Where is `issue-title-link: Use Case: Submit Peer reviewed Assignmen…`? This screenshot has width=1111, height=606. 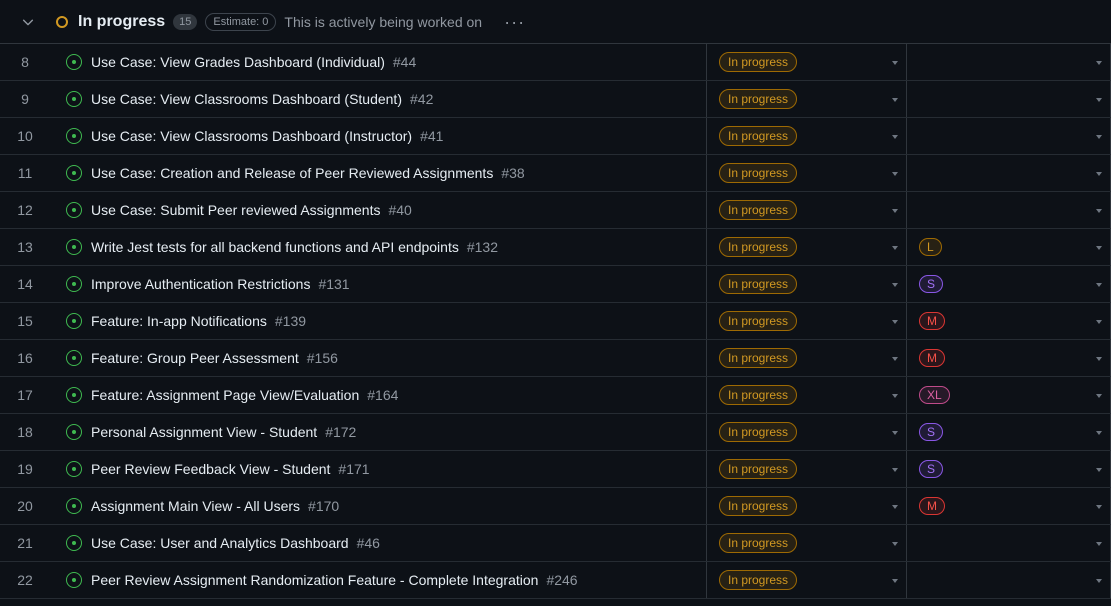
issue-title-link: Use Case: Submit Peer reviewed Assignmen… is located at coordinates (235, 210).